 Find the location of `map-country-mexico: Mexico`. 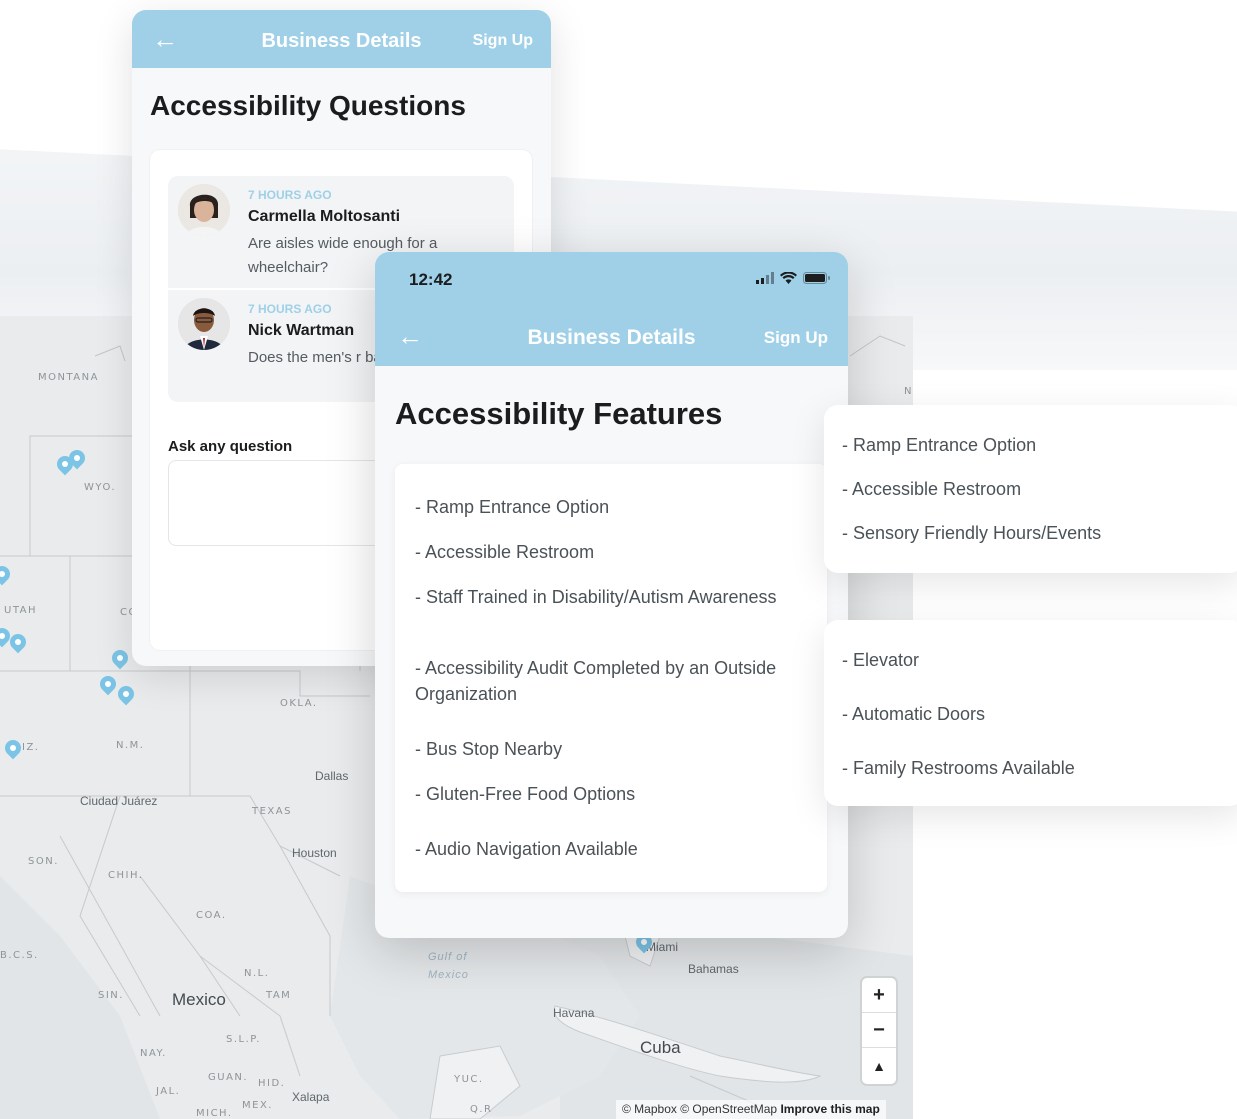

map-country-mexico: Mexico is located at coordinates (199, 999).